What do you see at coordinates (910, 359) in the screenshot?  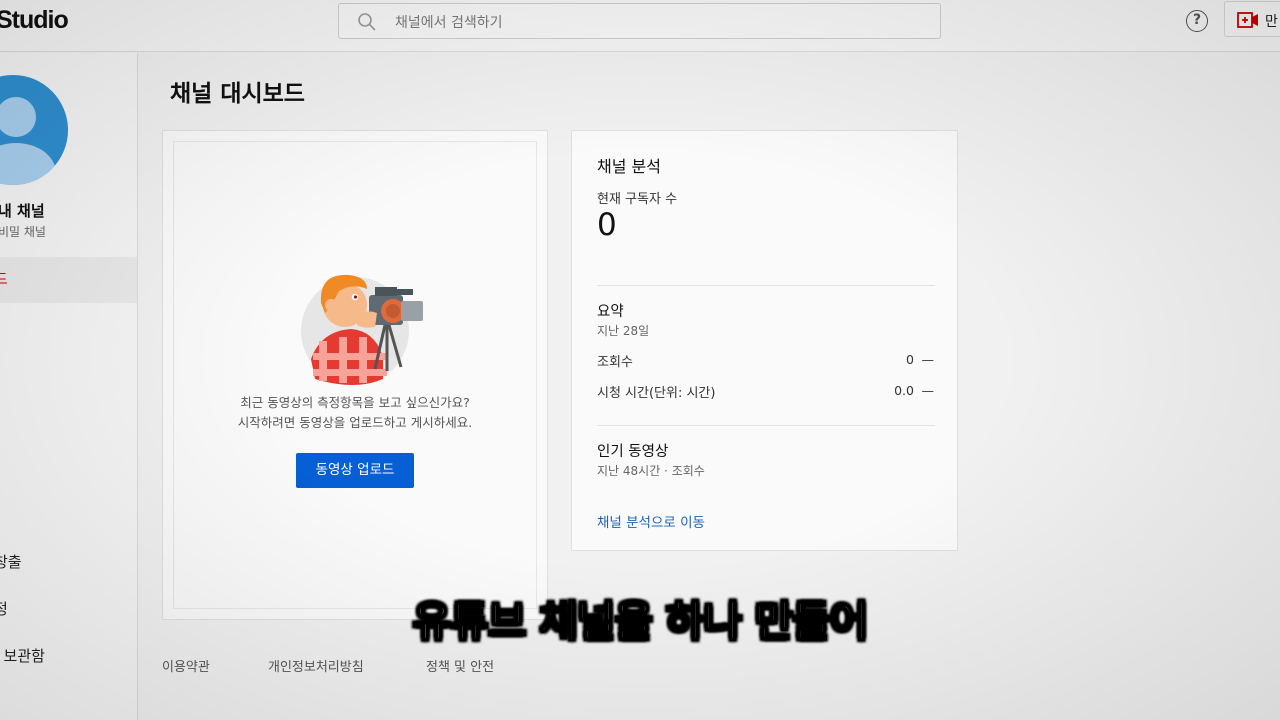 I see `views-value: 0` at bounding box center [910, 359].